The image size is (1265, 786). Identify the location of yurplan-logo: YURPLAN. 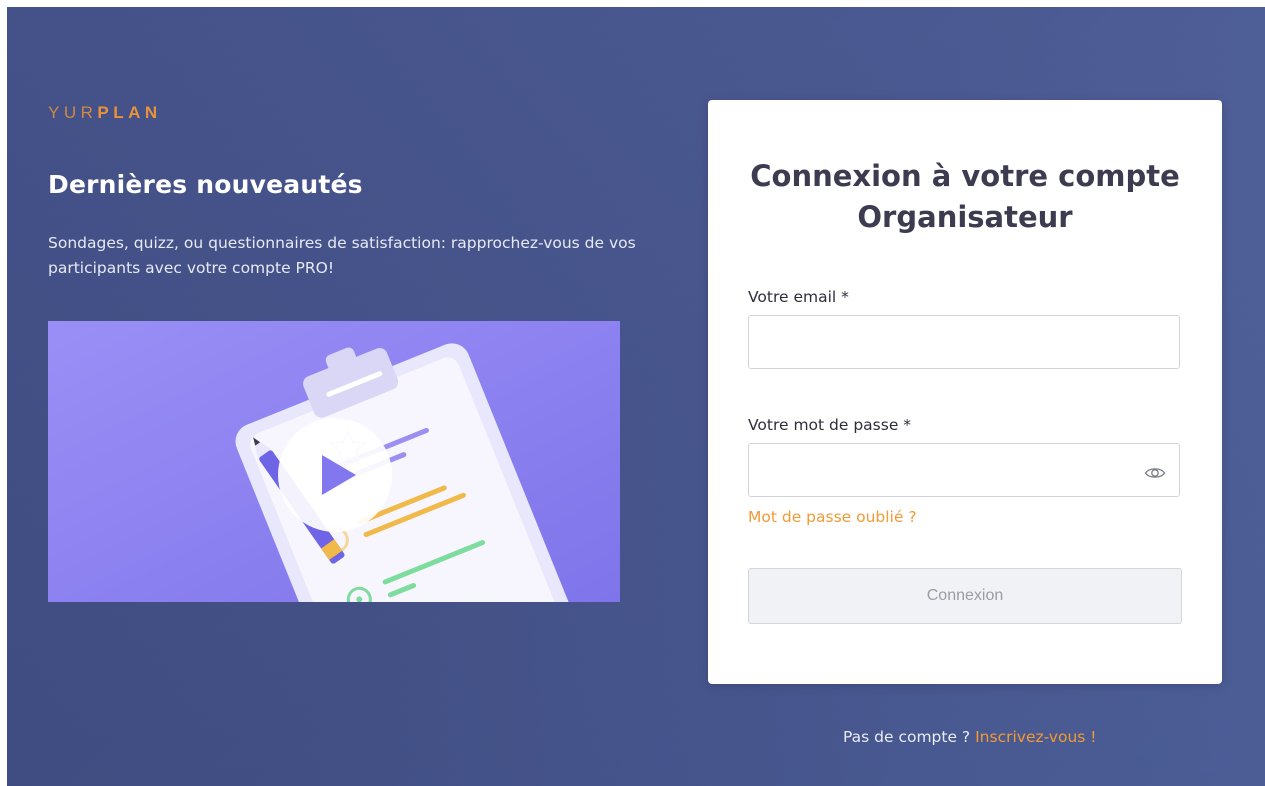
(105, 113).